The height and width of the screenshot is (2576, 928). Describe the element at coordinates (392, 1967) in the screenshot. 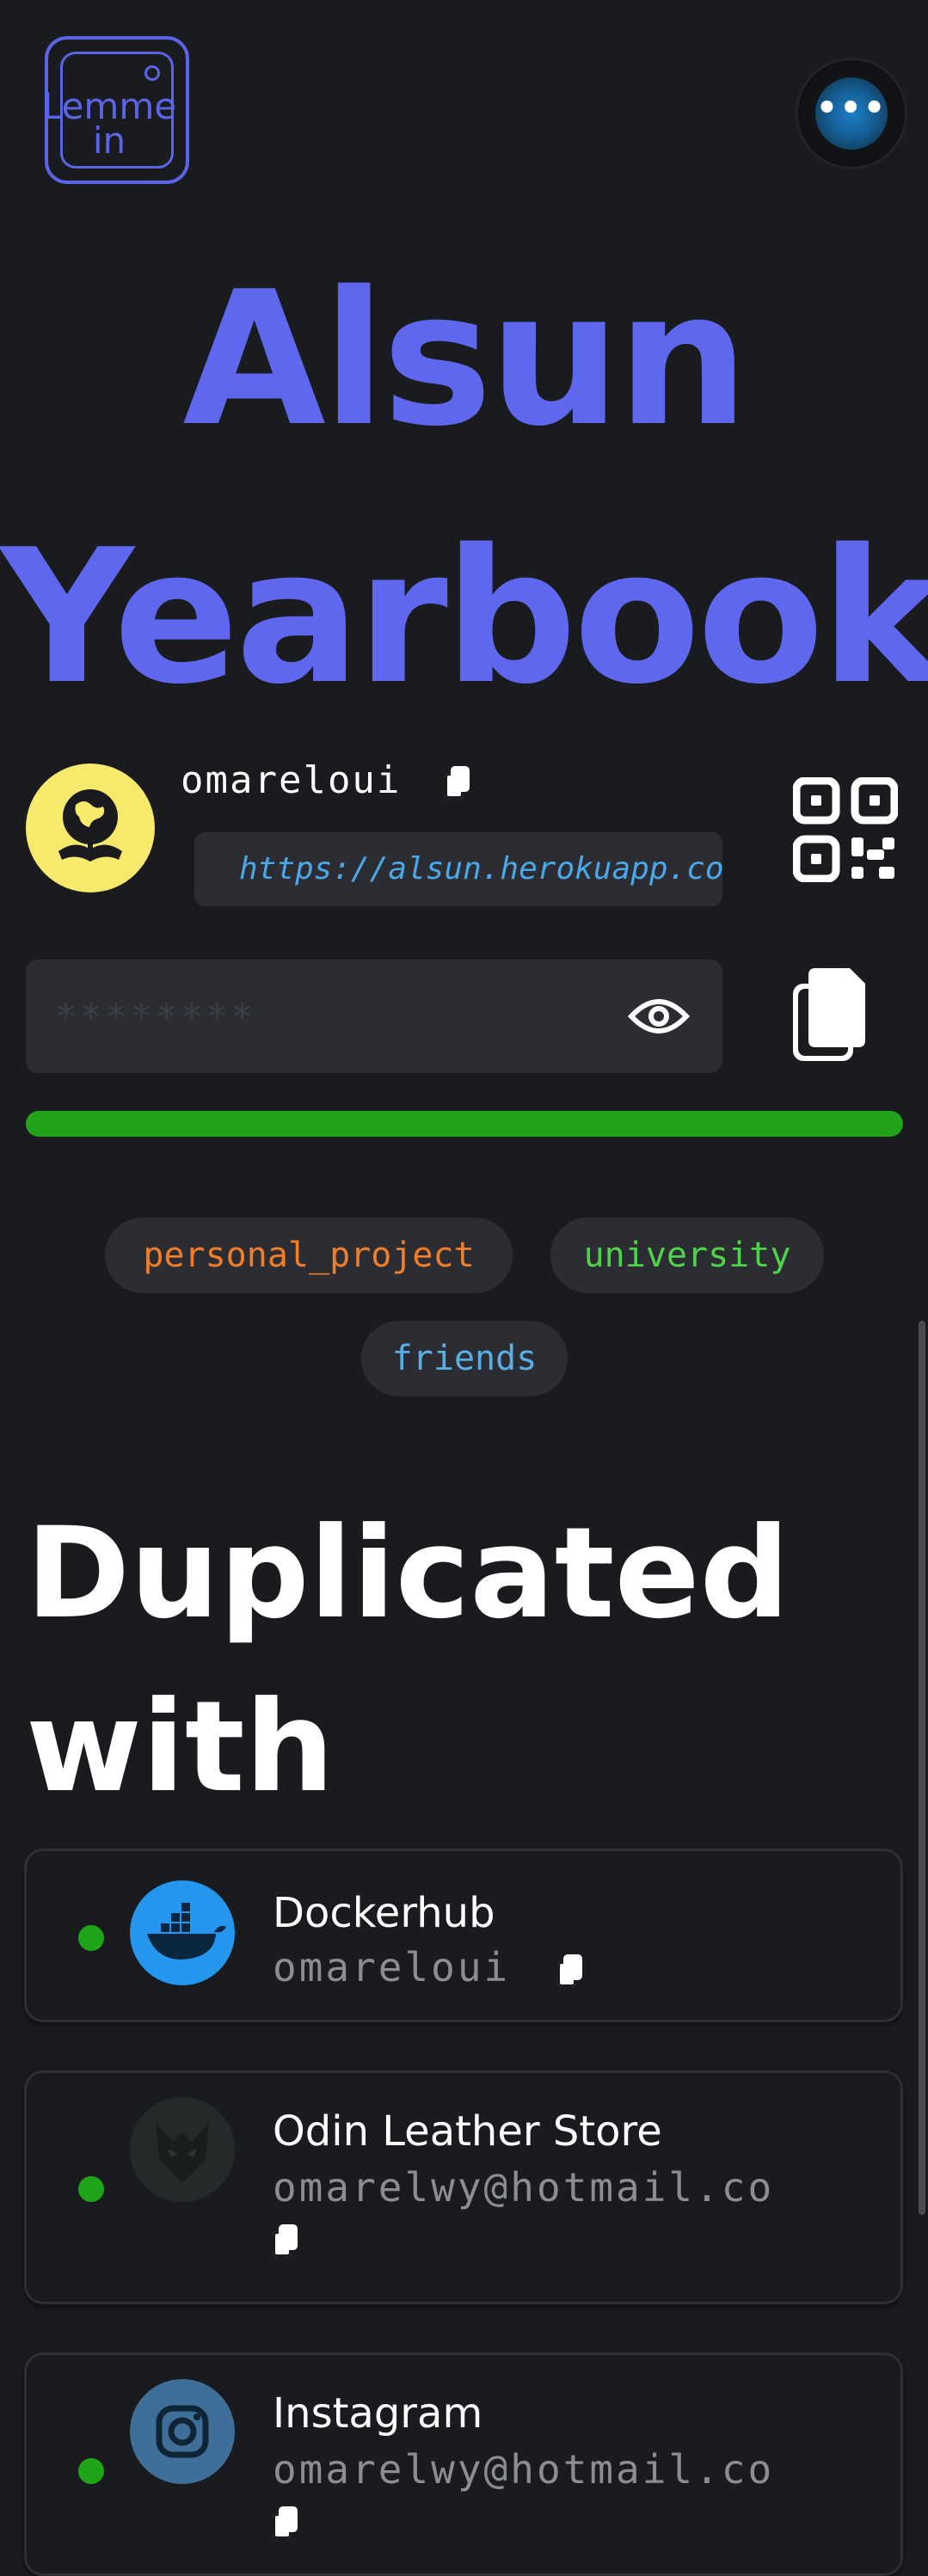

I see `item-identity-text: omareloui` at that location.